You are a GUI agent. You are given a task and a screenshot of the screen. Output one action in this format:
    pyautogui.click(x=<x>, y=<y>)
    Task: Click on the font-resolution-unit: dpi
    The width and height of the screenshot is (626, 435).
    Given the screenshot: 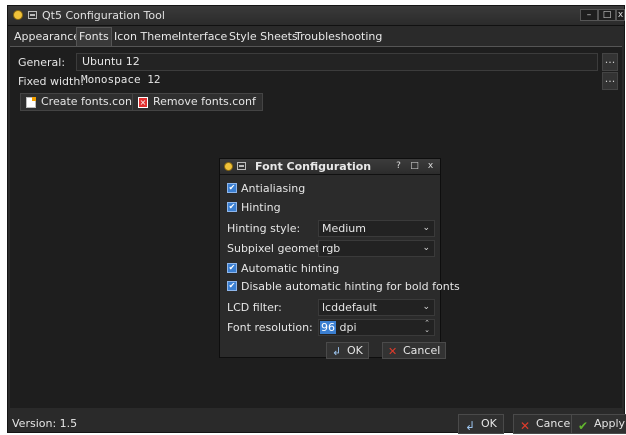 What is the action you would take?
    pyautogui.click(x=346, y=327)
    